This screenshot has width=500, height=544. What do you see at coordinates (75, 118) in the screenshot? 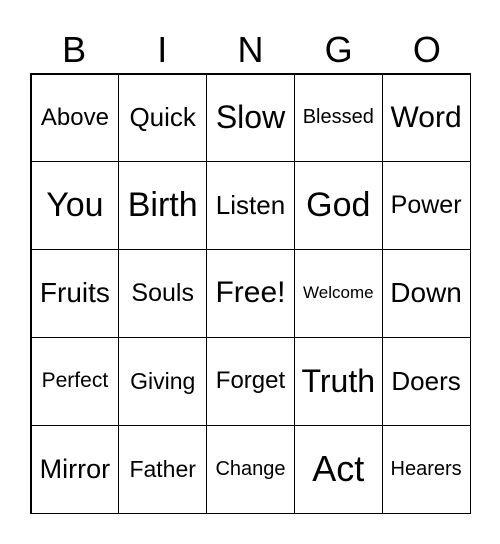
I see `bingo-cell: Above` at bounding box center [75, 118].